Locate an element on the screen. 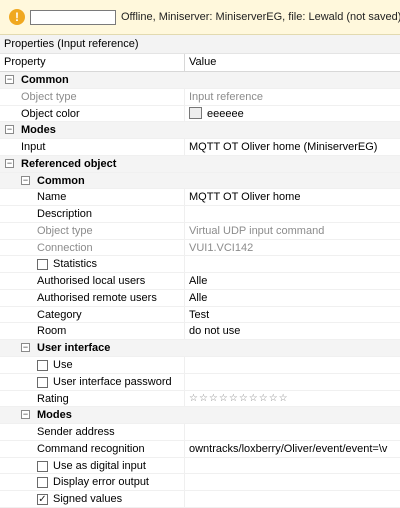 This screenshot has width=400, height=508. column-header: Property Value is located at coordinates (200, 63).